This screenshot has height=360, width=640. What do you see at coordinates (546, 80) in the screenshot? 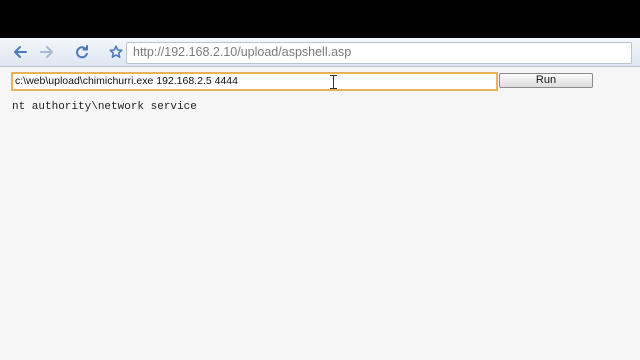
I see `run-button: Run` at bounding box center [546, 80].